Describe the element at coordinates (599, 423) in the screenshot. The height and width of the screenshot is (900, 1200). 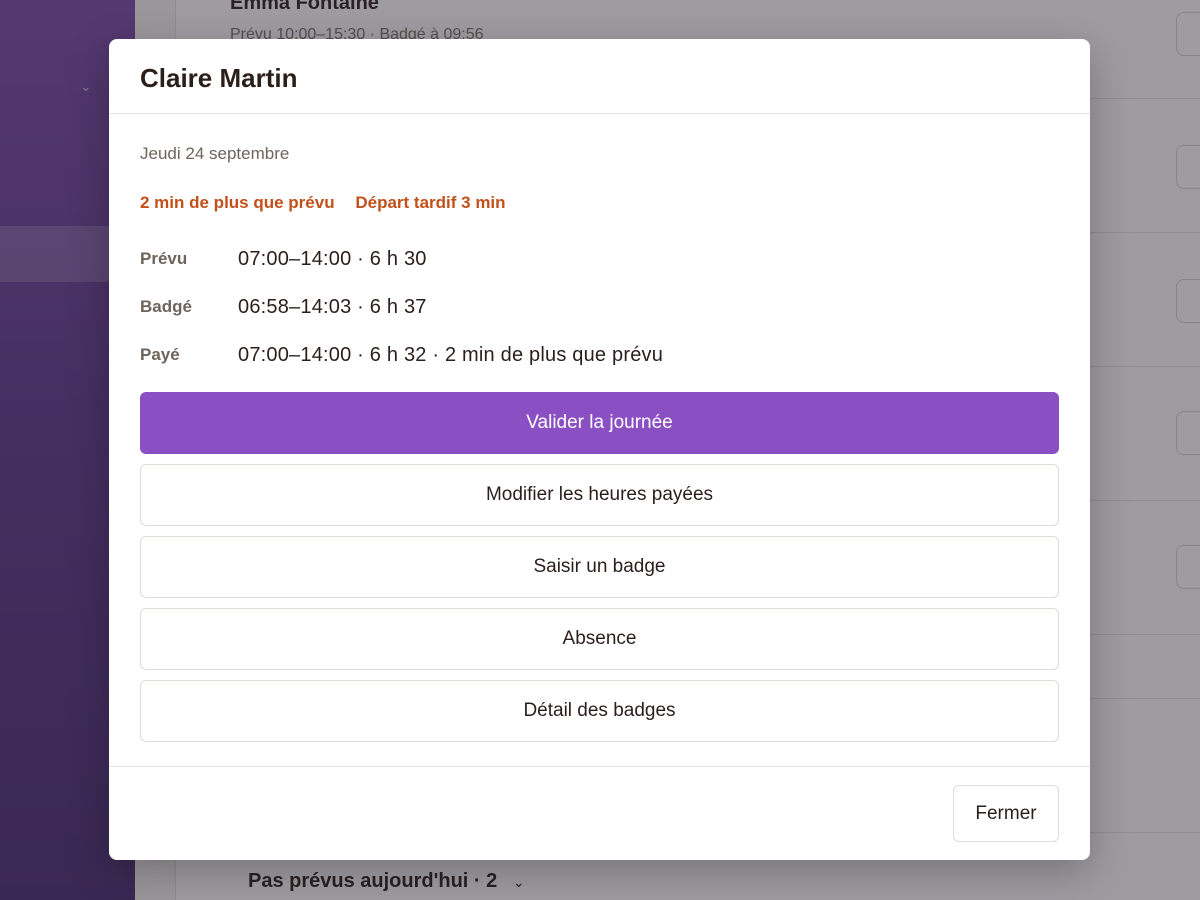
I see `validate-day-button: Valider la journée` at that location.